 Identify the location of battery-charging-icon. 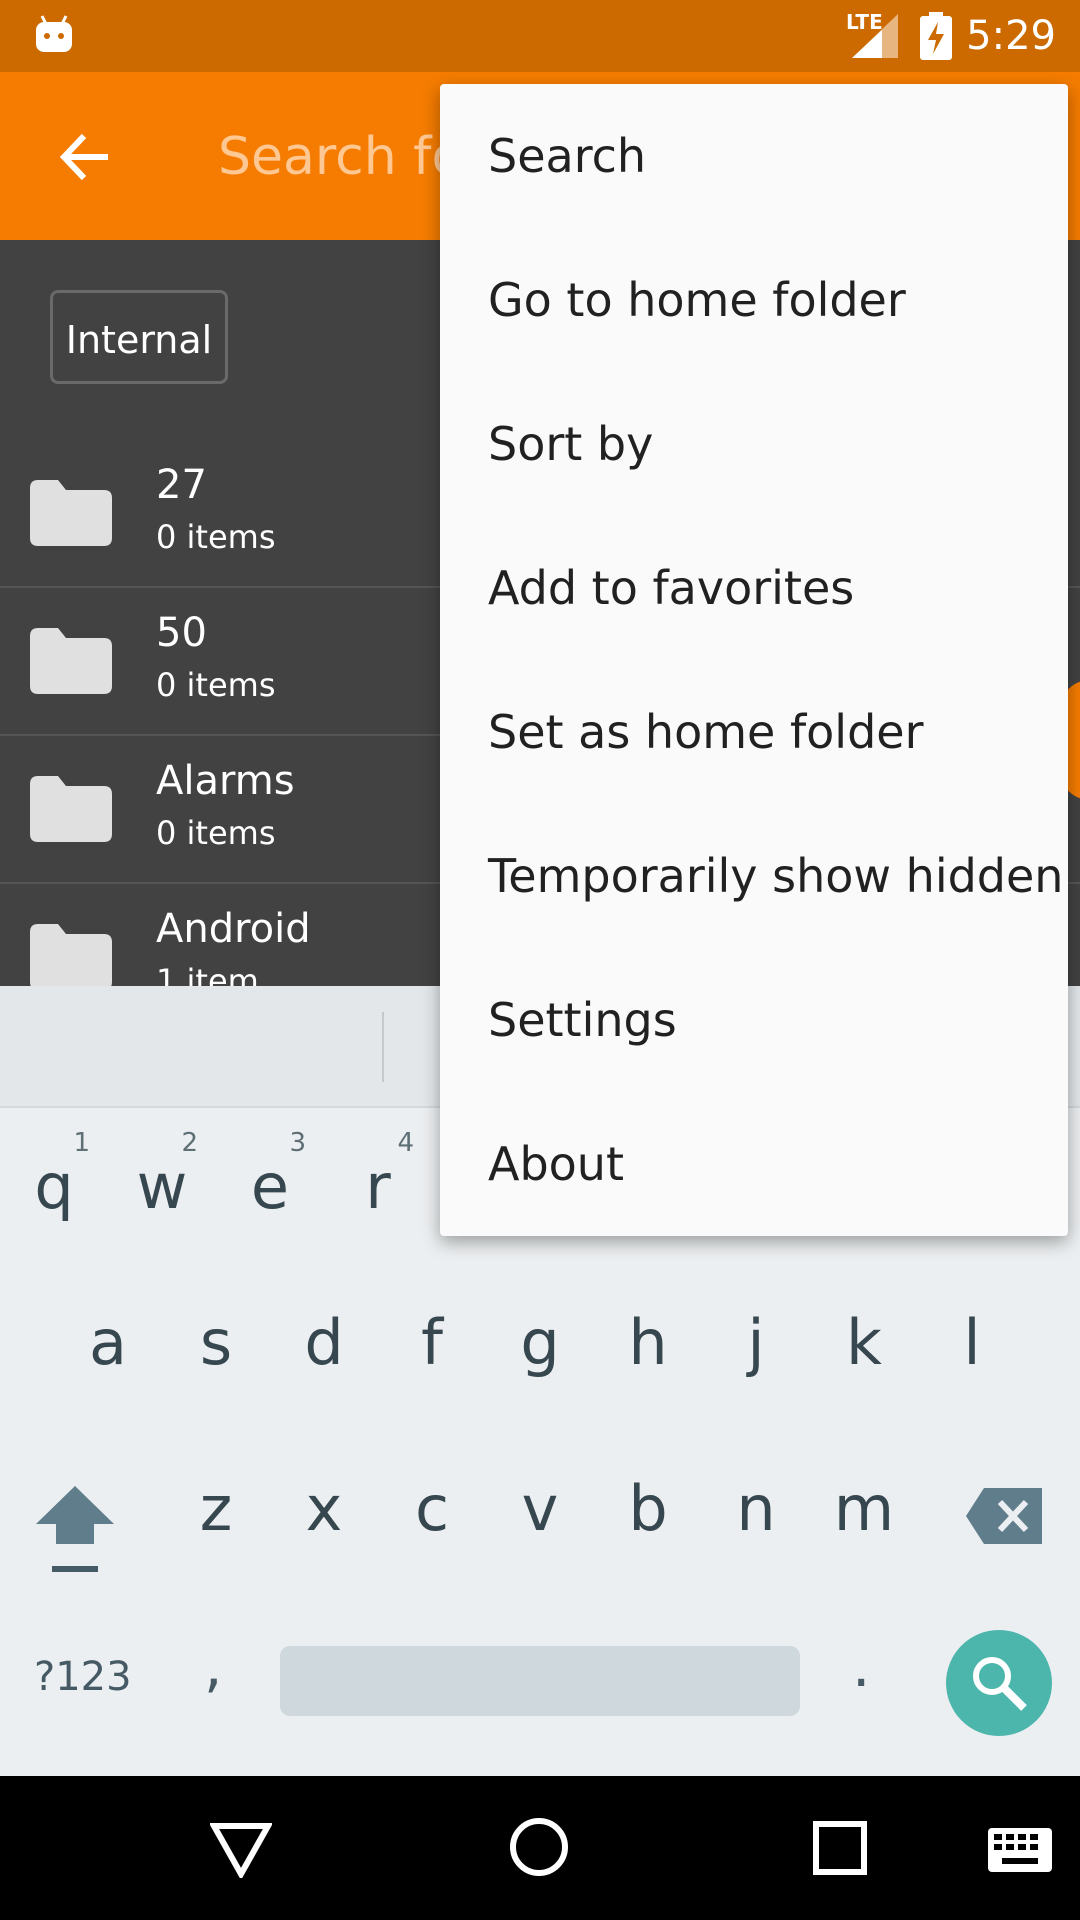
(936, 36).